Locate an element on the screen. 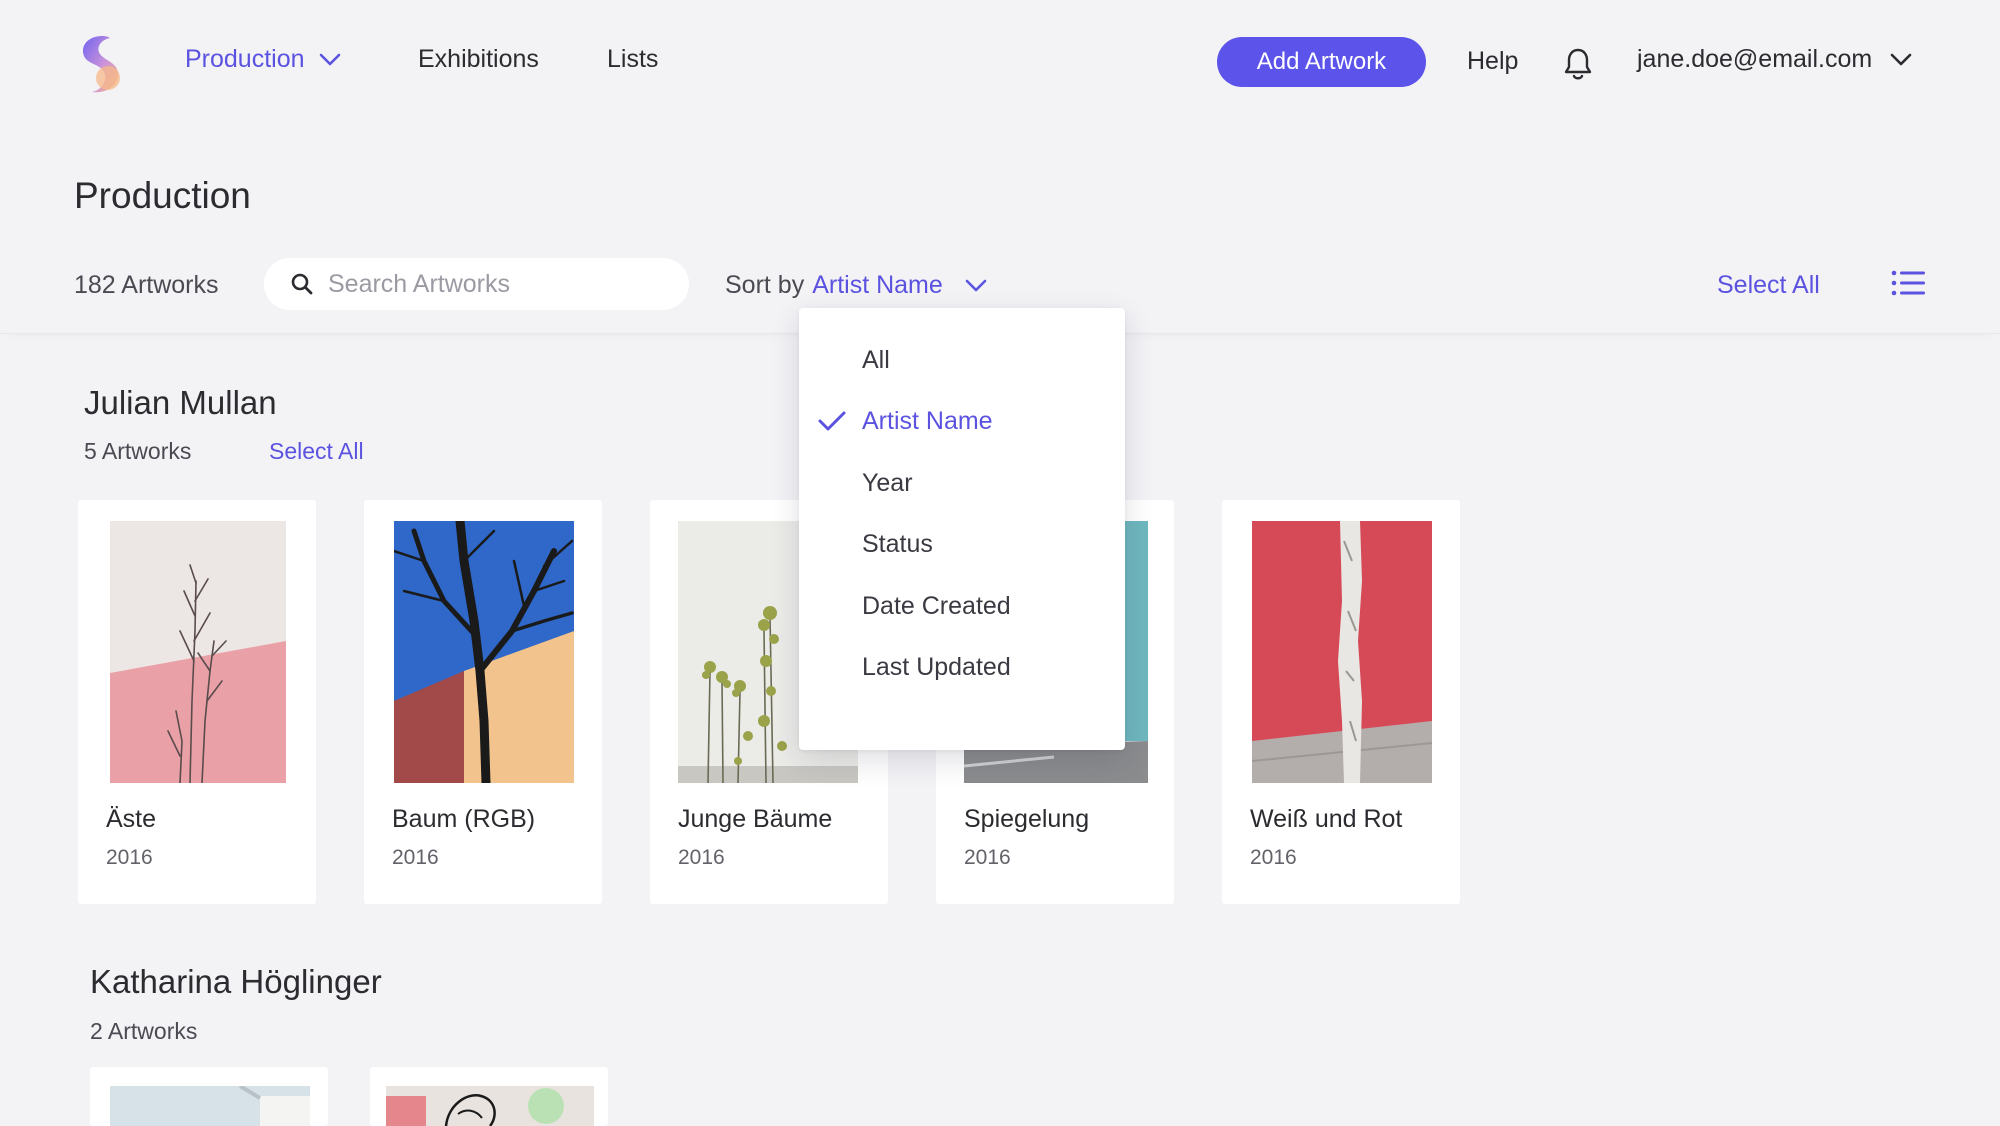  nav-lists: Lists is located at coordinates (632, 59).